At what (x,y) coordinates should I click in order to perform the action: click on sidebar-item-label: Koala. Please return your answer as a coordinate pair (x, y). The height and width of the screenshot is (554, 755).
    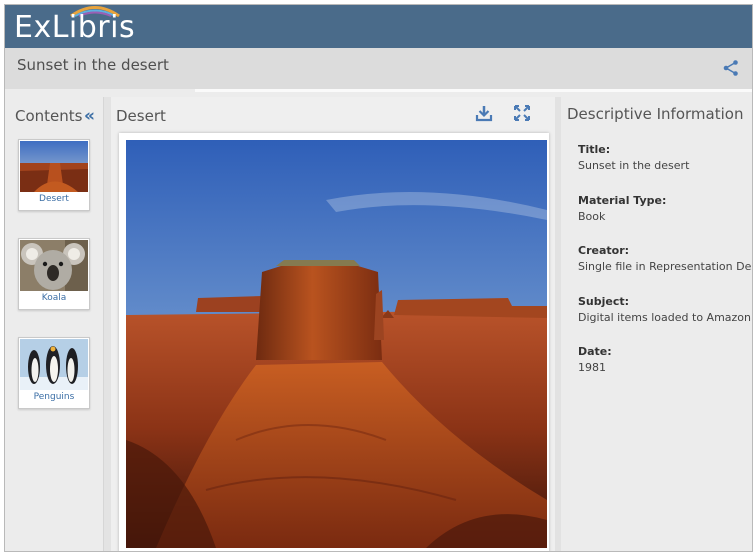
    Looking at the image, I should click on (54, 298).